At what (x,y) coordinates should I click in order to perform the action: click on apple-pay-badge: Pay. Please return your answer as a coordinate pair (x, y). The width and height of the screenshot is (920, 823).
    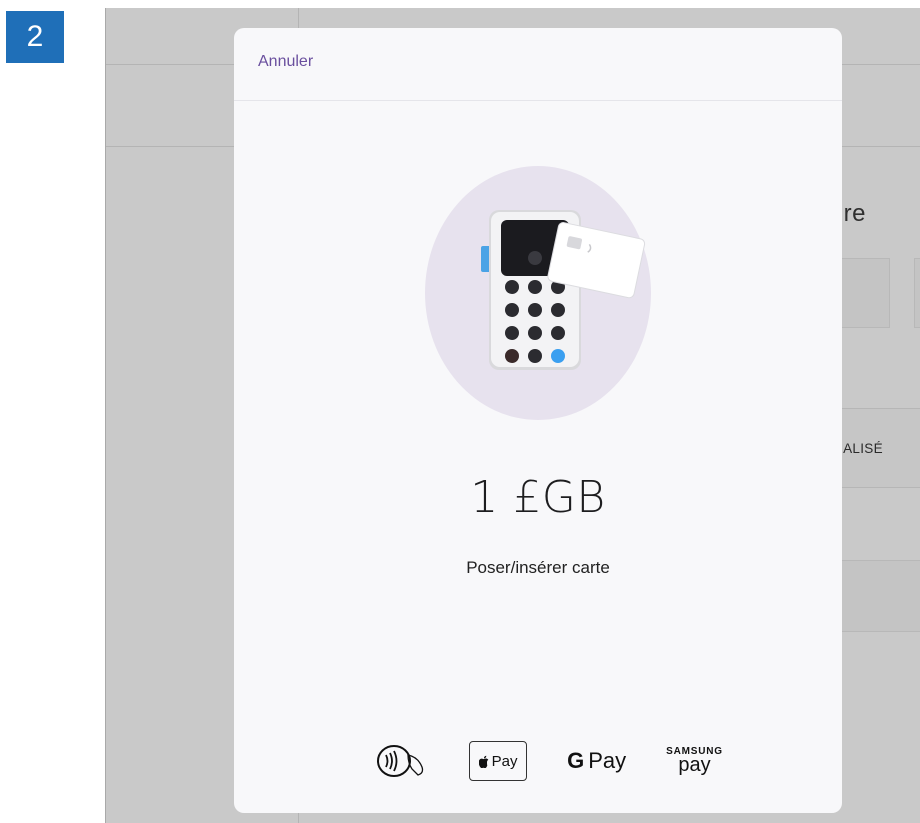
    Looking at the image, I should click on (498, 761).